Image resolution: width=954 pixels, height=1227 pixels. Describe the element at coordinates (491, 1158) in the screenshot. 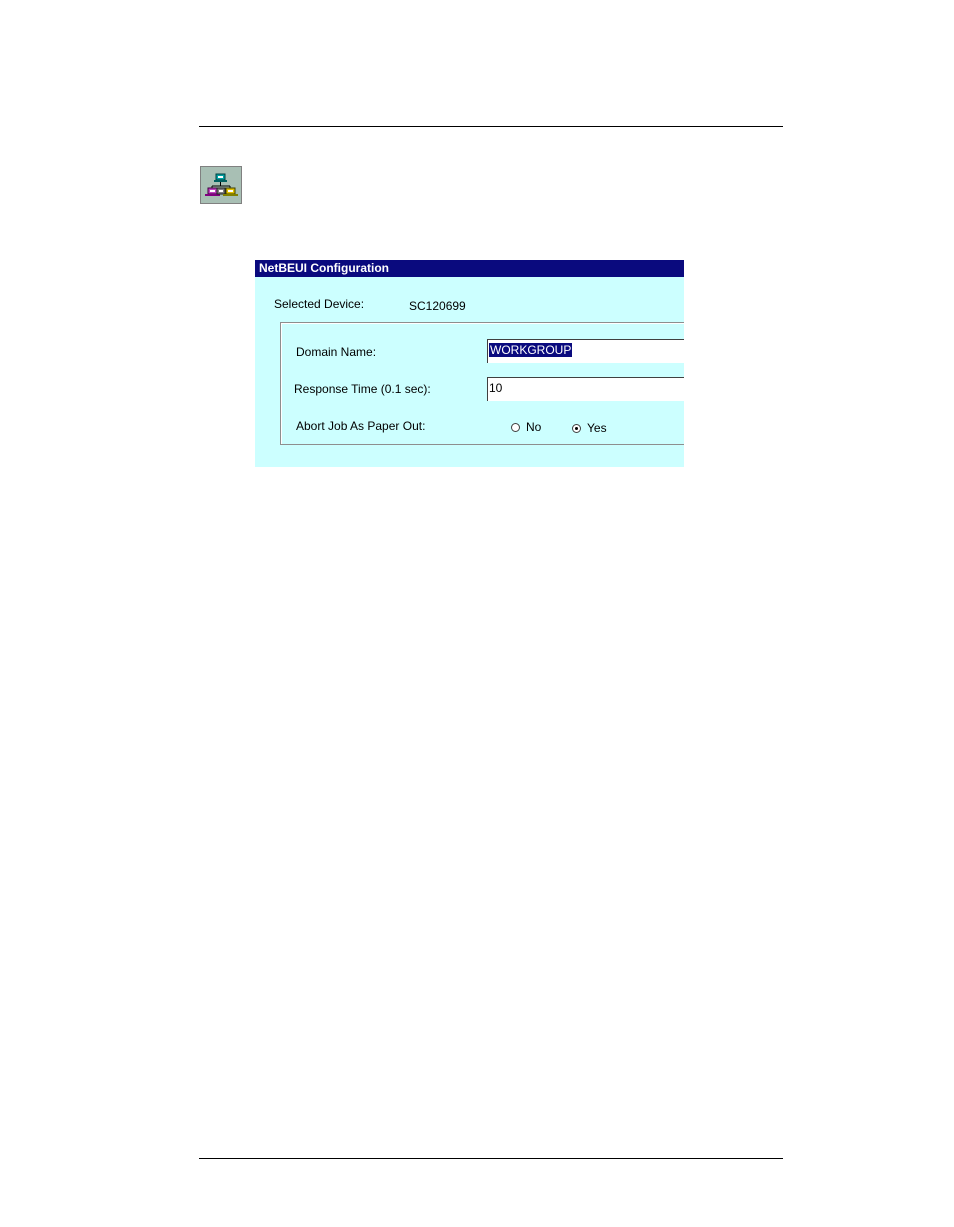

I see `bottom-rule` at that location.